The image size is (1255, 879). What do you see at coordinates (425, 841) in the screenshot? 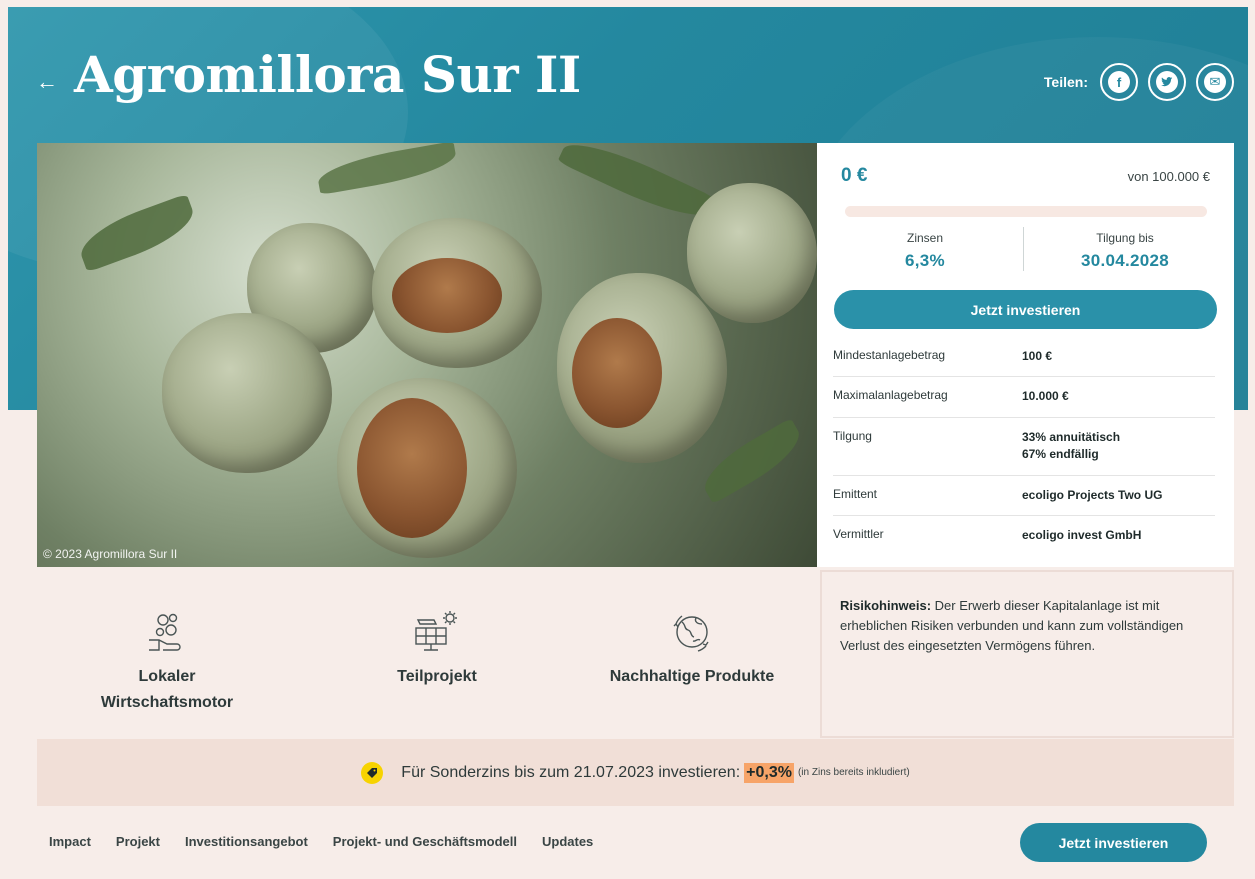
I see `nav-item-geschaeftsmodell: Projekt- und Geschäftsmodell` at bounding box center [425, 841].